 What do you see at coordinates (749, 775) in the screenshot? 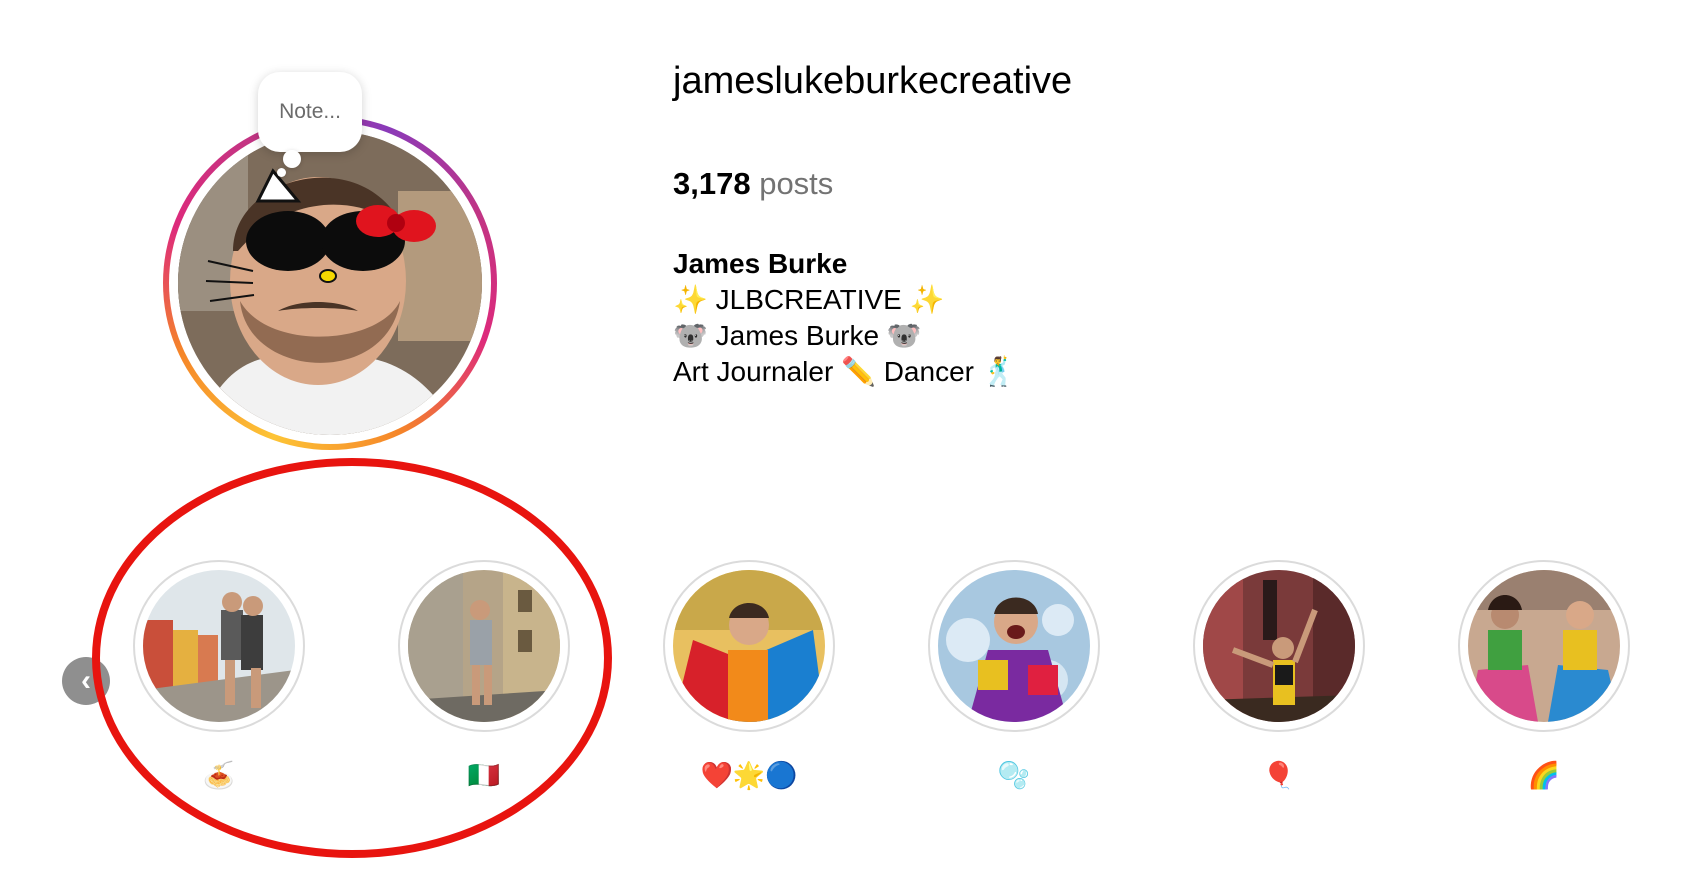
I see `highlight-label: ❤️🌟🔵` at bounding box center [749, 775].